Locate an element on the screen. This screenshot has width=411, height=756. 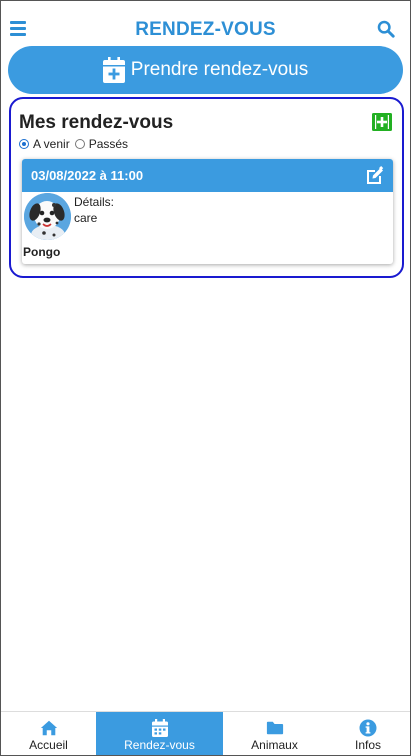
appointment-filter: A venir Passés is located at coordinates (76, 144).